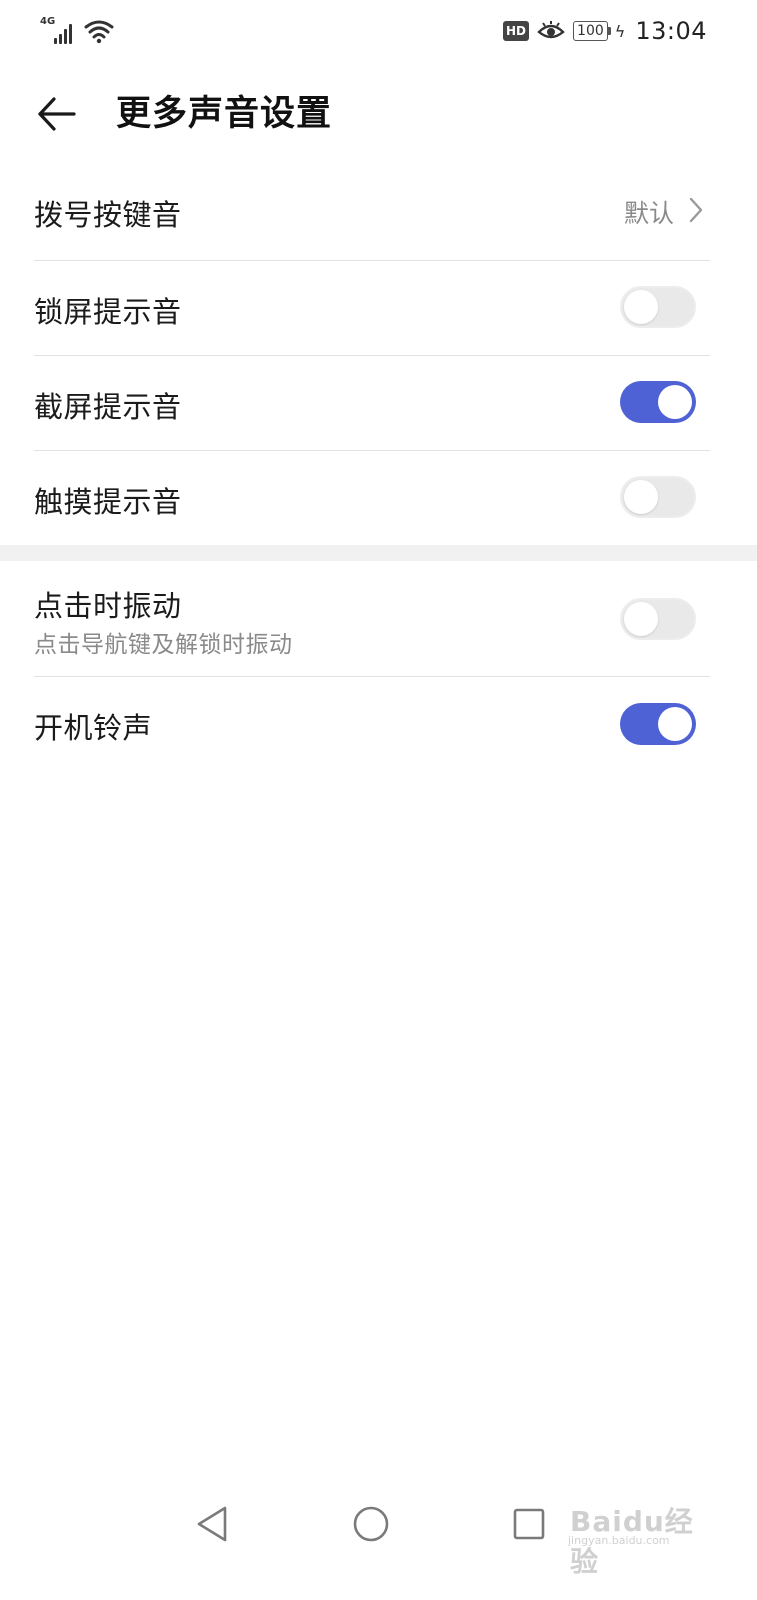  Describe the element at coordinates (224, 114) in the screenshot. I see `page-title: 更多声音设置` at that location.